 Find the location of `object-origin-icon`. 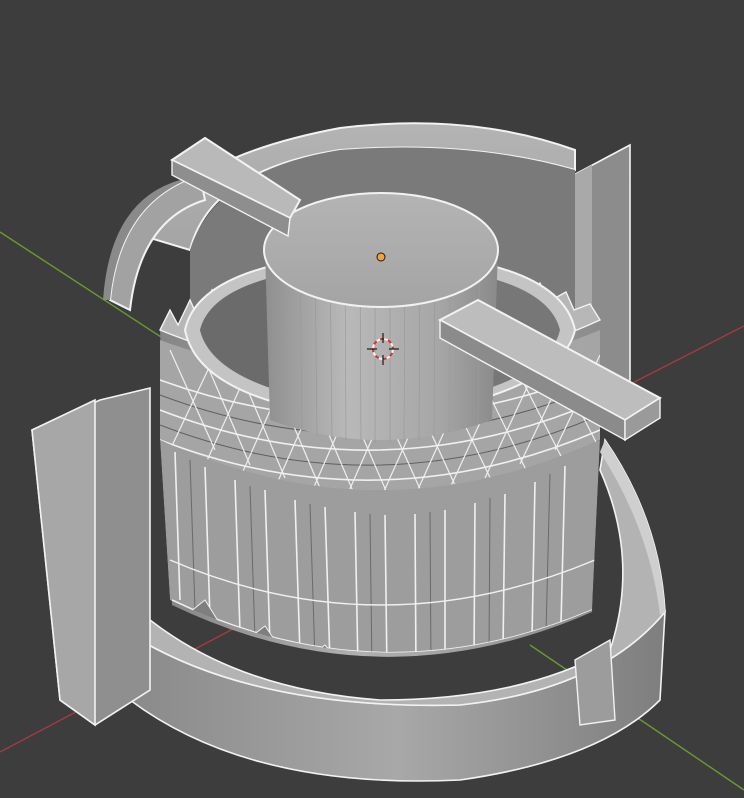

object-origin-icon is located at coordinates (381, 257).